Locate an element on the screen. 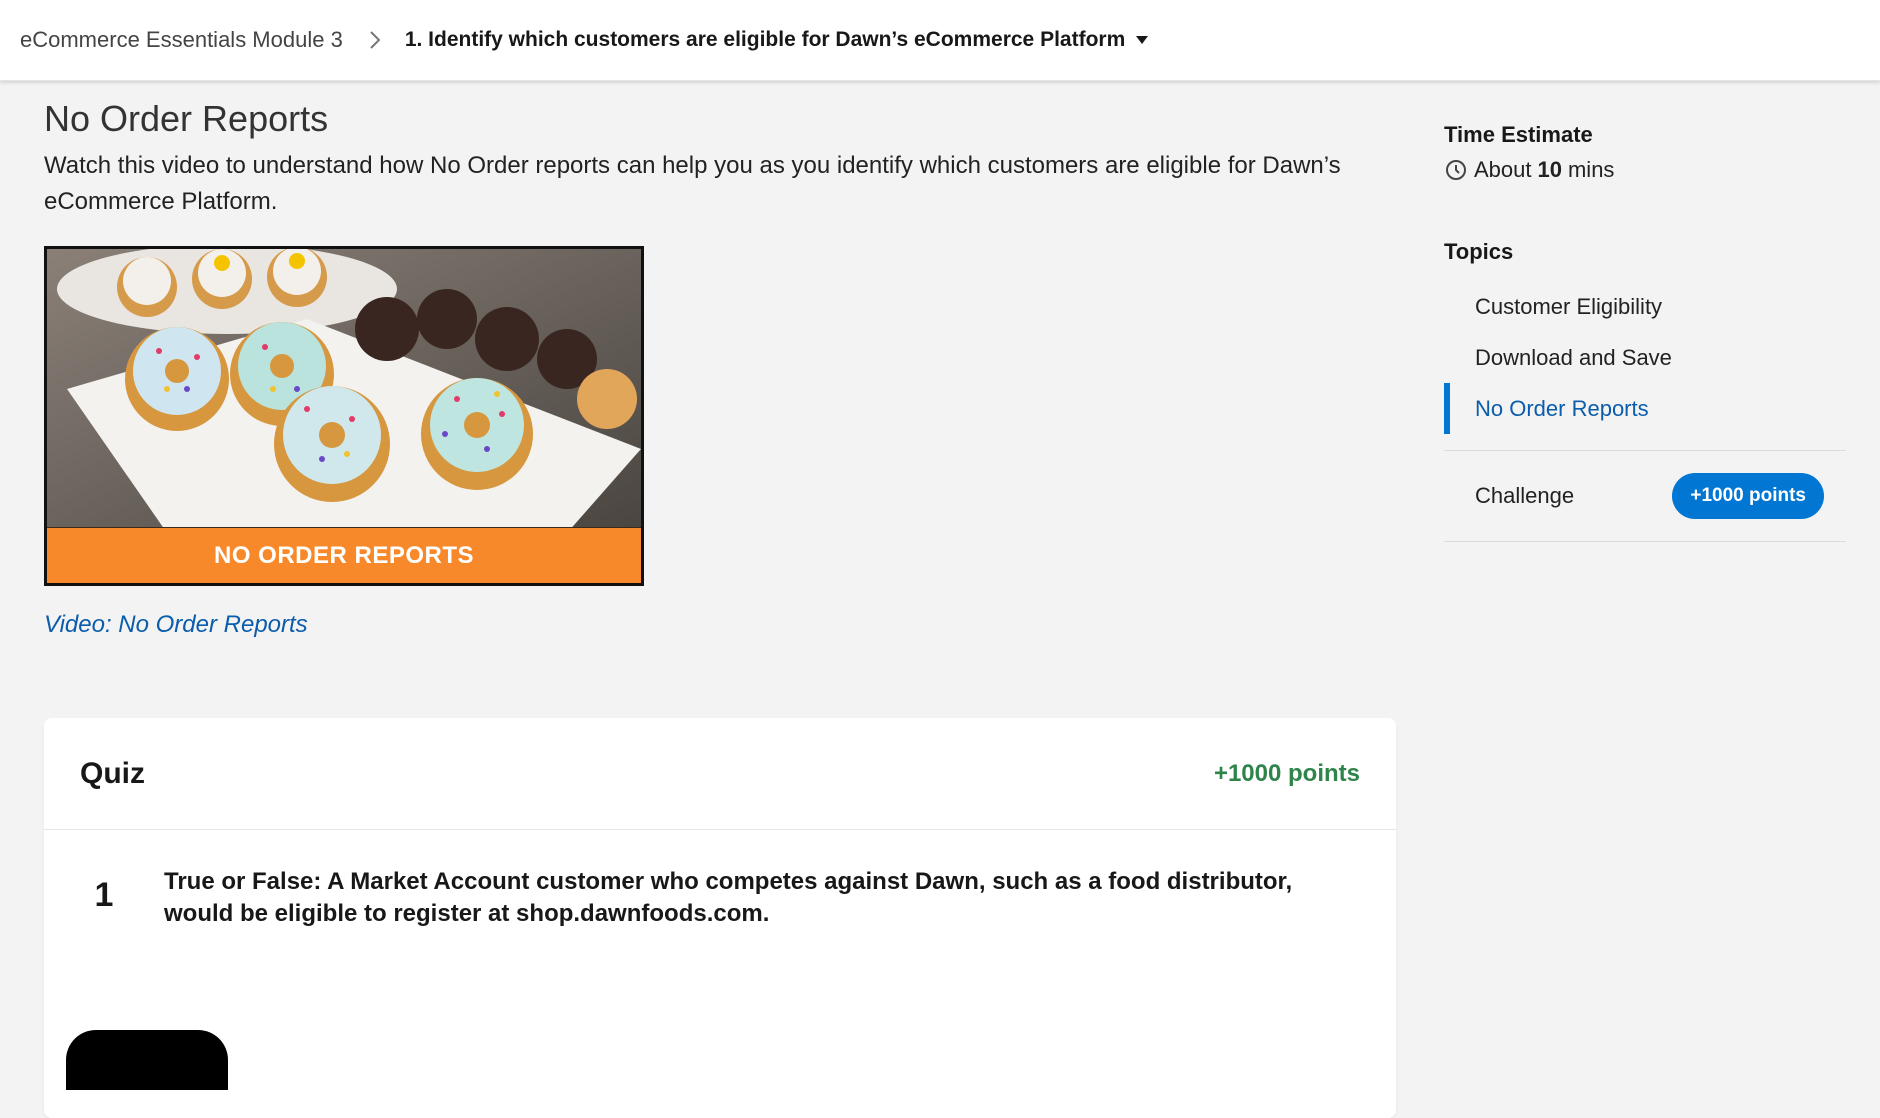  quiz-header: Quiz +1000 points is located at coordinates (720, 774).